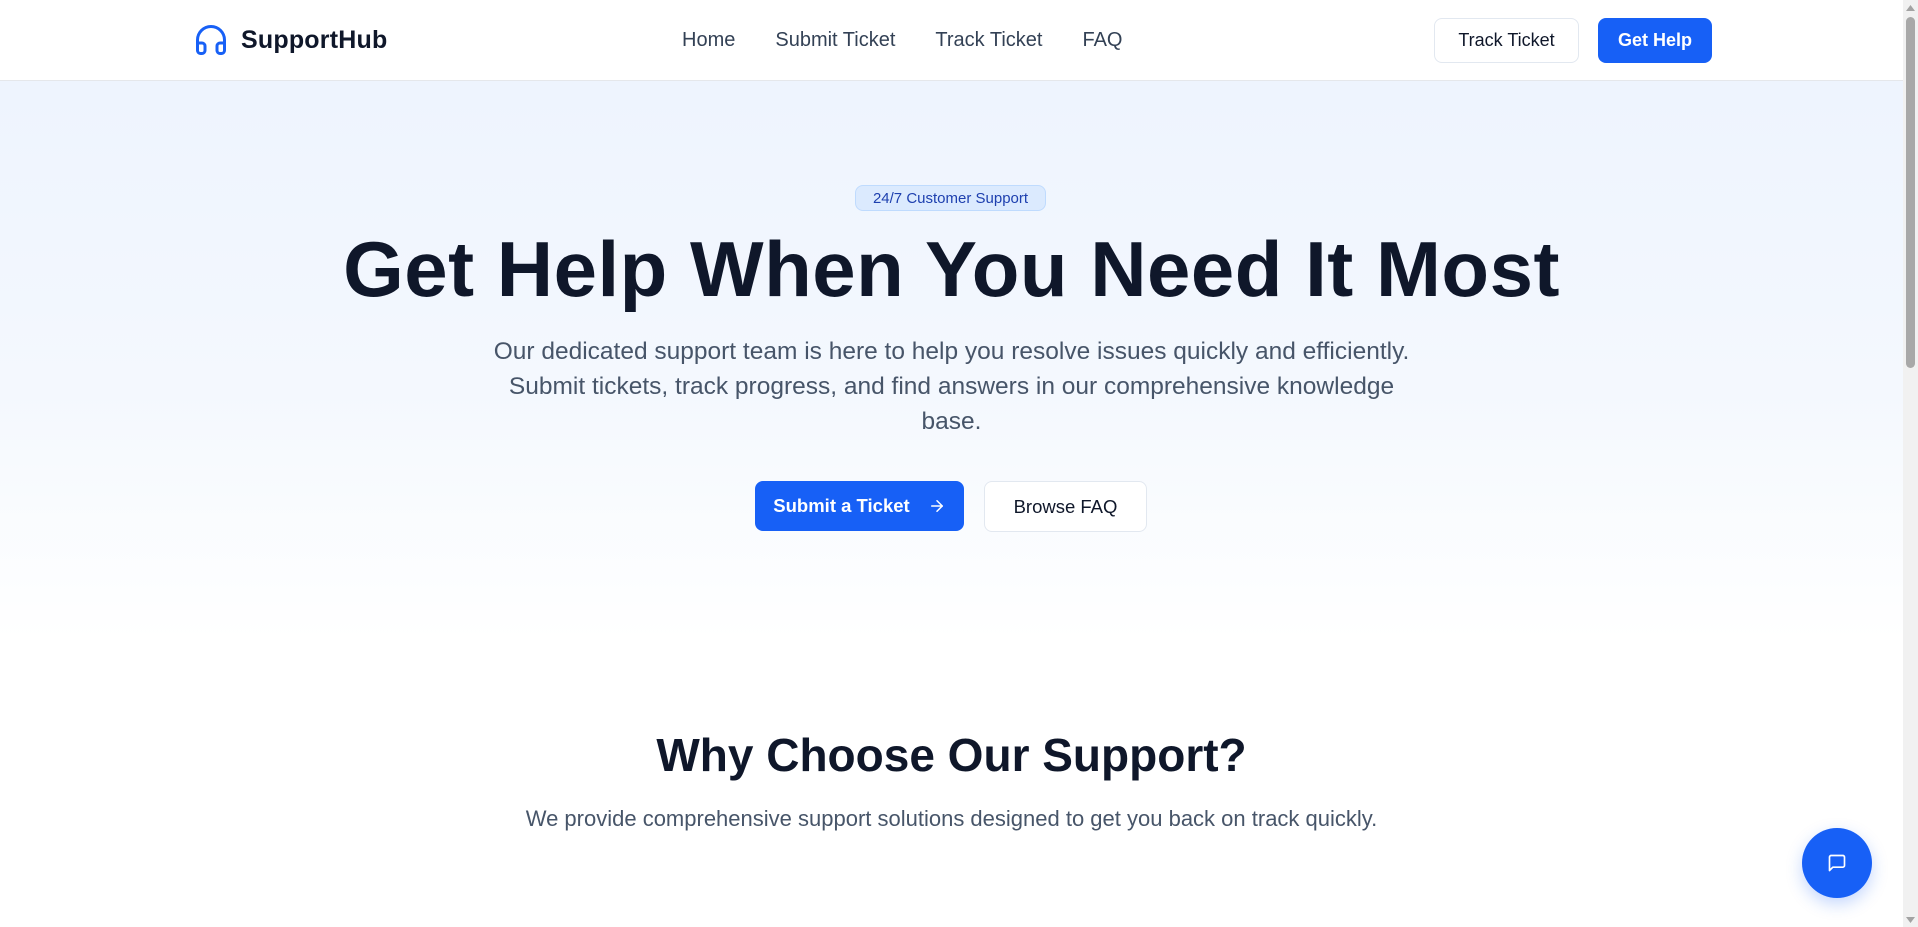 This screenshot has width=1918, height=927. What do you see at coordinates (708, 40) in the screenshot?
I see `nav-link-home: Home` at bounding box center [708, 40].